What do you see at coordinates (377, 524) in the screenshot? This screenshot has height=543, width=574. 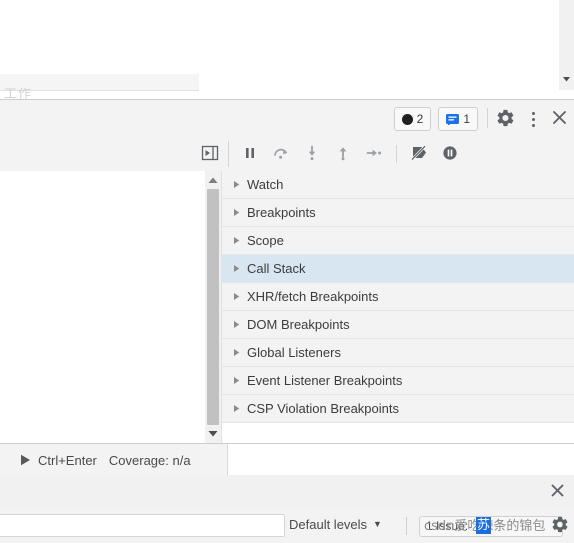 I see `chevron-down-icon: ▼` at bounding box center [377, 524].